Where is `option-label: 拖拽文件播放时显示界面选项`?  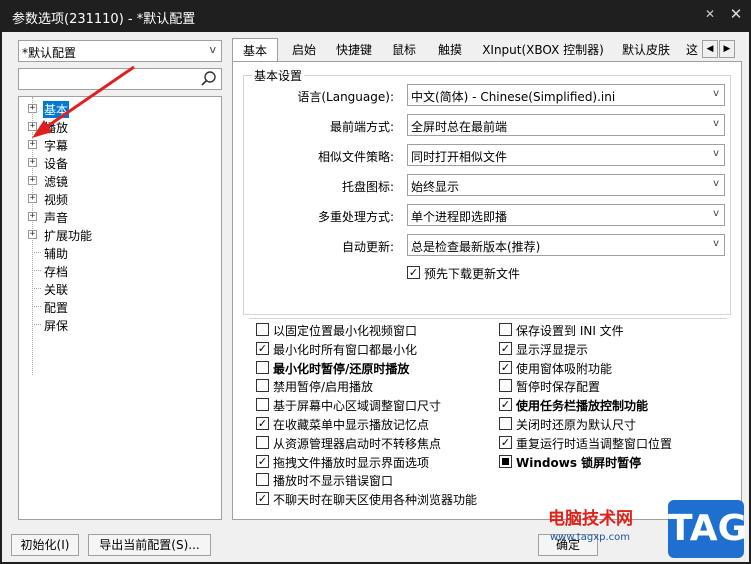 option-label: 拖拽文件播放时显示界面选项 is located at coordinates (351, 462).